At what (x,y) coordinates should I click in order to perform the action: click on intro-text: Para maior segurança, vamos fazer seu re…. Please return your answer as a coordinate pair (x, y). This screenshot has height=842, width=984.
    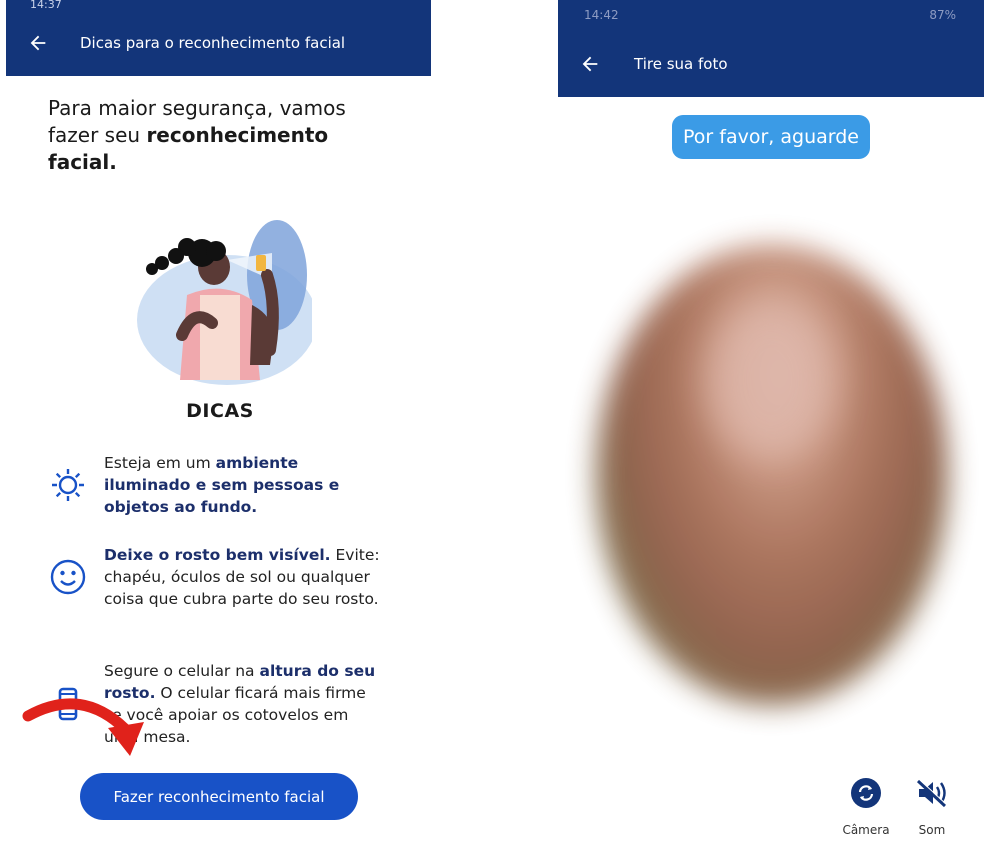
    Looking at the image, I should click on (213, 135).